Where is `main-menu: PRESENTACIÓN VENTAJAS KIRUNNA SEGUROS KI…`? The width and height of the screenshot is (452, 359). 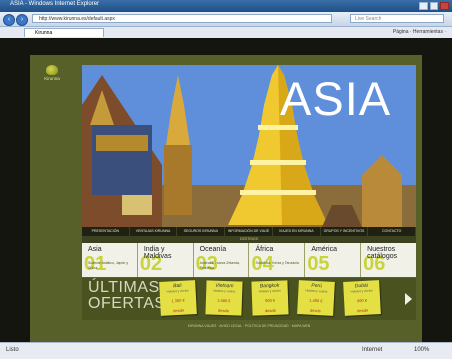
main-menu: PRESENTACIÓN VENTAJAS KIRUNNA SEGUROS KI… is located at coordinates (249, 231).